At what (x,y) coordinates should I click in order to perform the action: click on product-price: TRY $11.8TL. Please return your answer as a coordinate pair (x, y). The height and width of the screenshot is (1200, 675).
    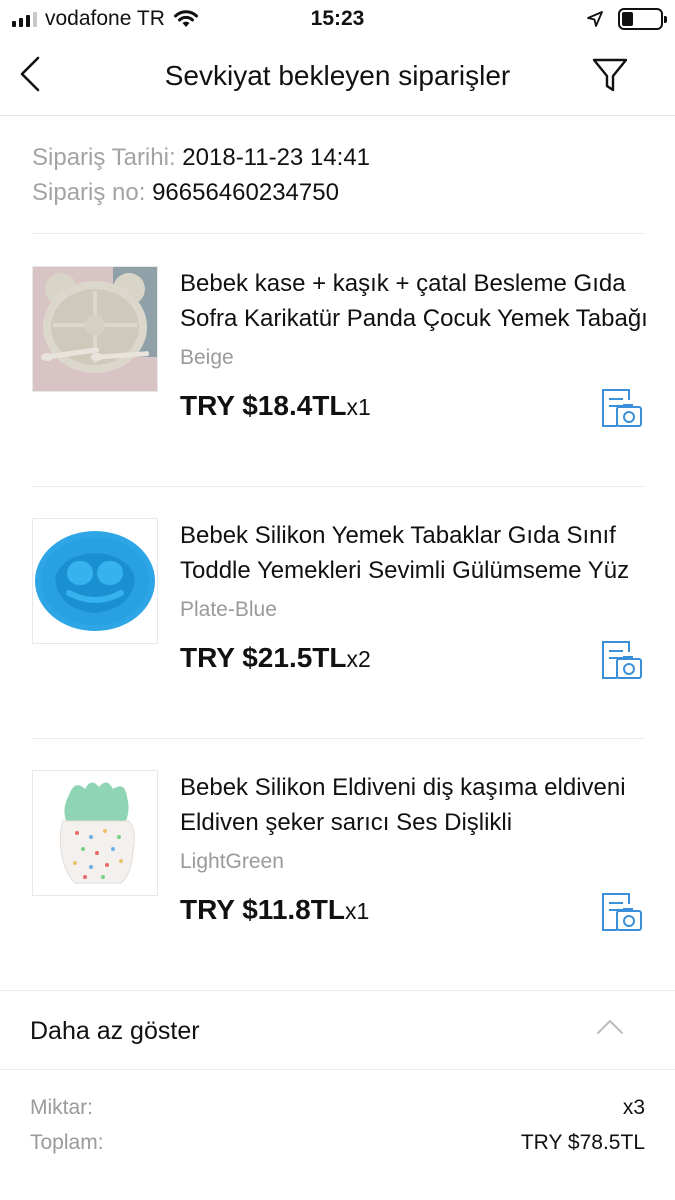
    Looking at the image, I should click on (262, 909).